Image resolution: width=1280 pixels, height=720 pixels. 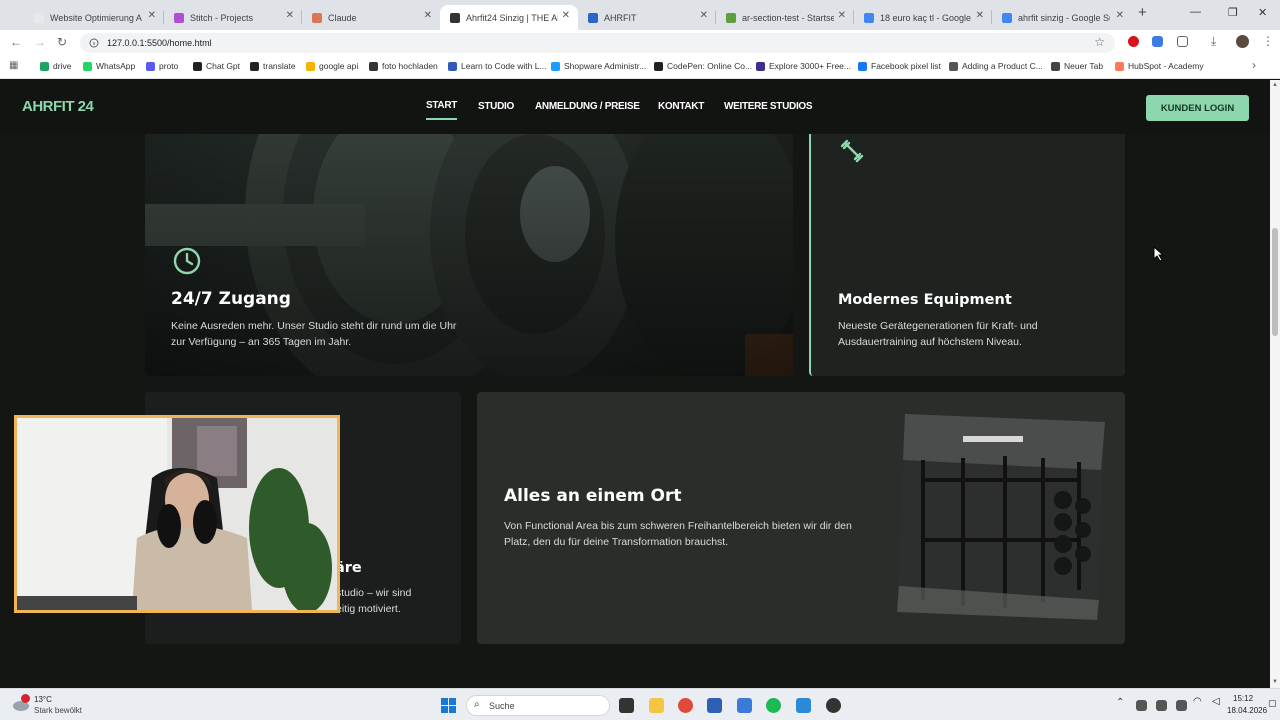 What do you see at coordinates (162, 66) in the screenshot?
I see `bookmark-item: proto` at bounding box center [162, 66].